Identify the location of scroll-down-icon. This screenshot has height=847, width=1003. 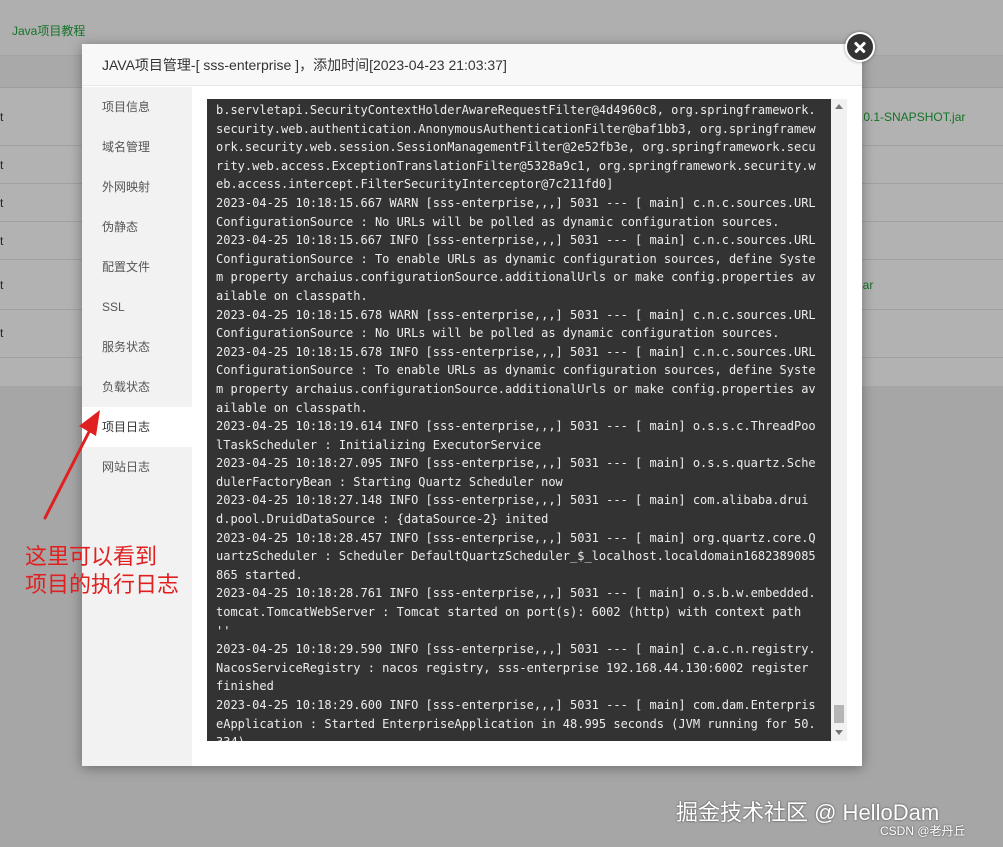
(839, 732).